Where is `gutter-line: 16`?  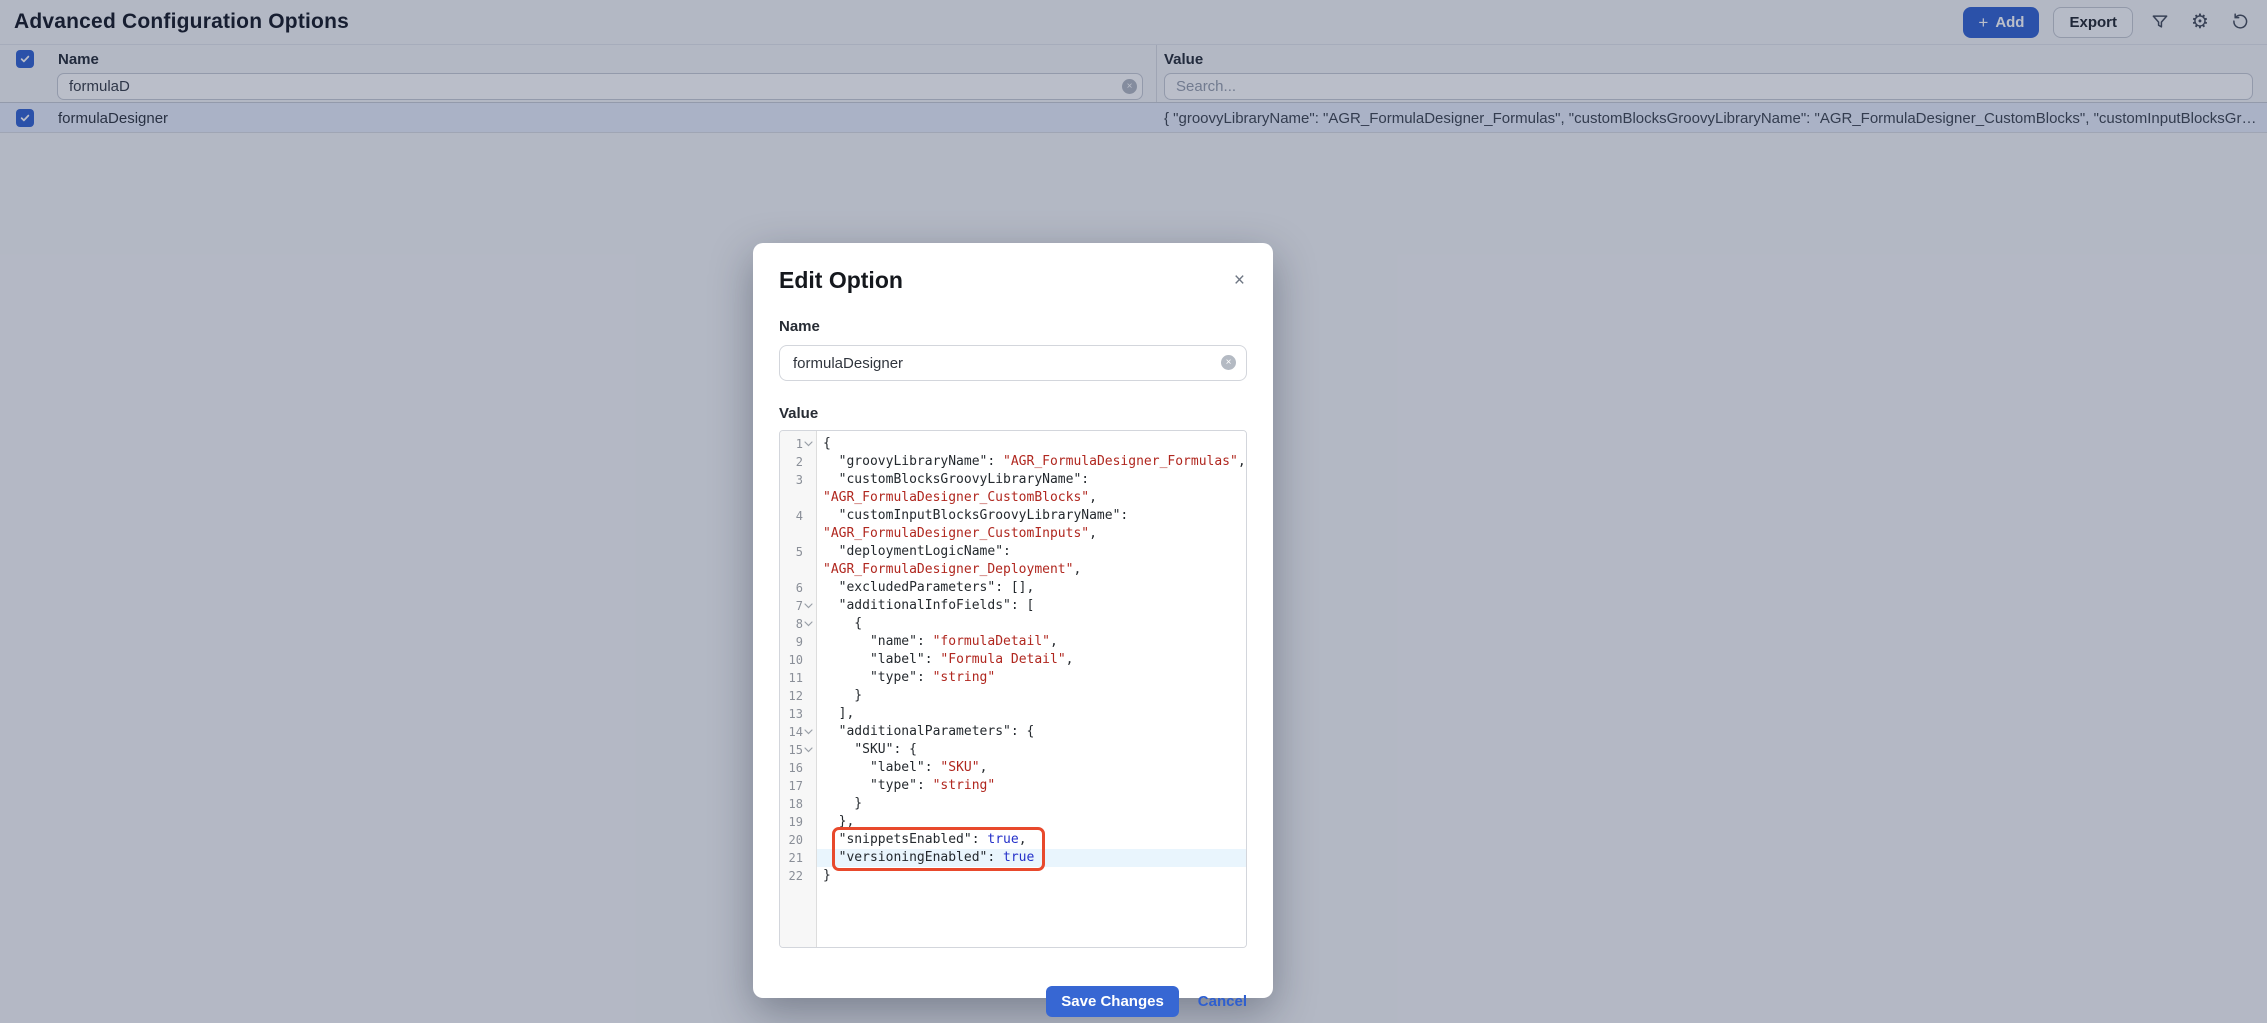
gutter-line: 16 is located at coordinates (798, 768).